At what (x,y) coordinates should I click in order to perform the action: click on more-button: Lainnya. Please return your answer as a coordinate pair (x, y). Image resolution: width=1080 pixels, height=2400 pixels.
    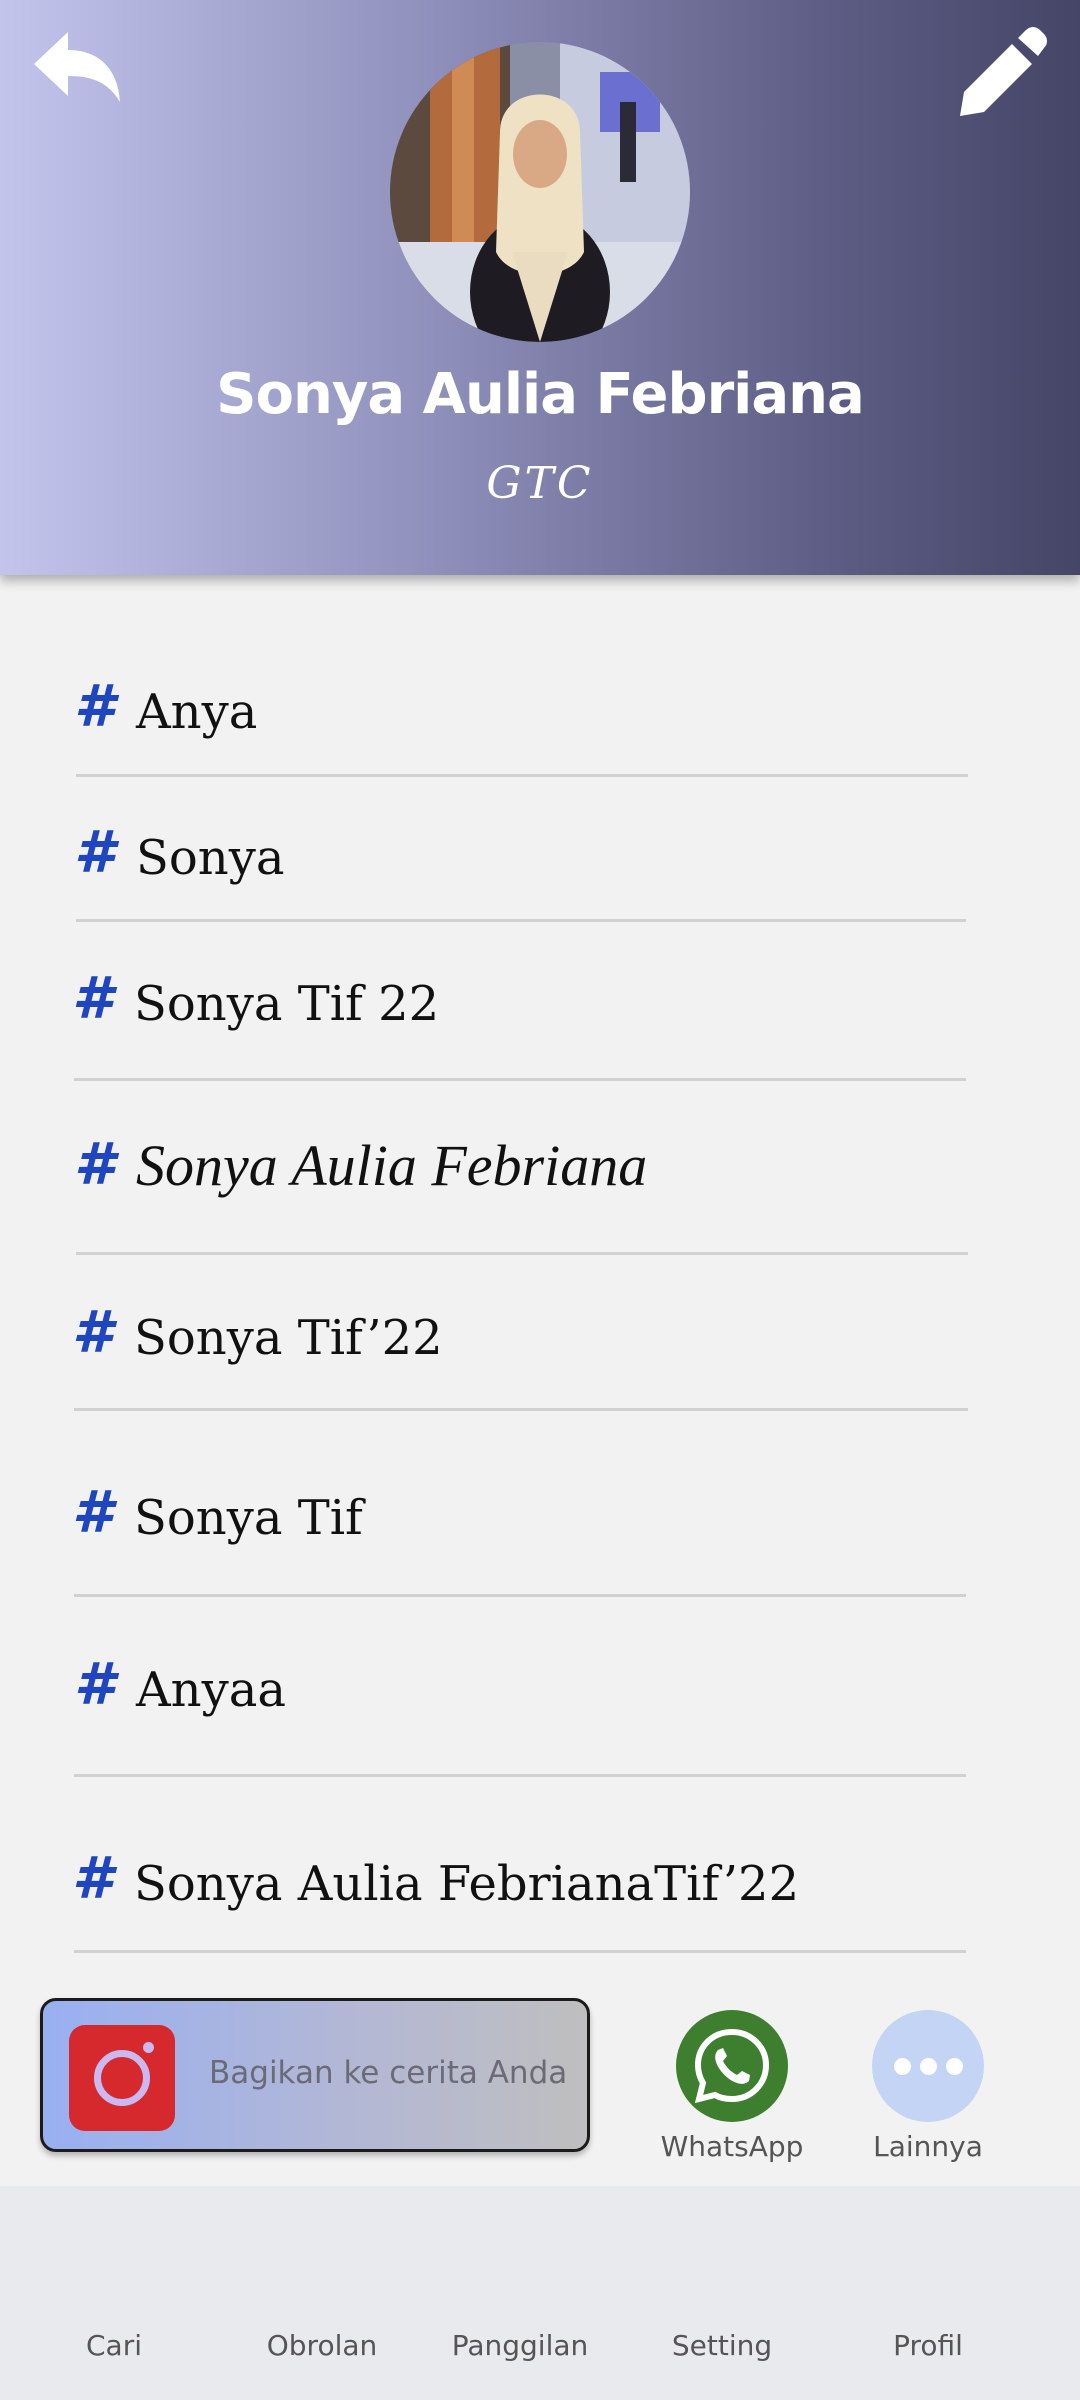
    Looking at the image, I should click on (942, 2095).